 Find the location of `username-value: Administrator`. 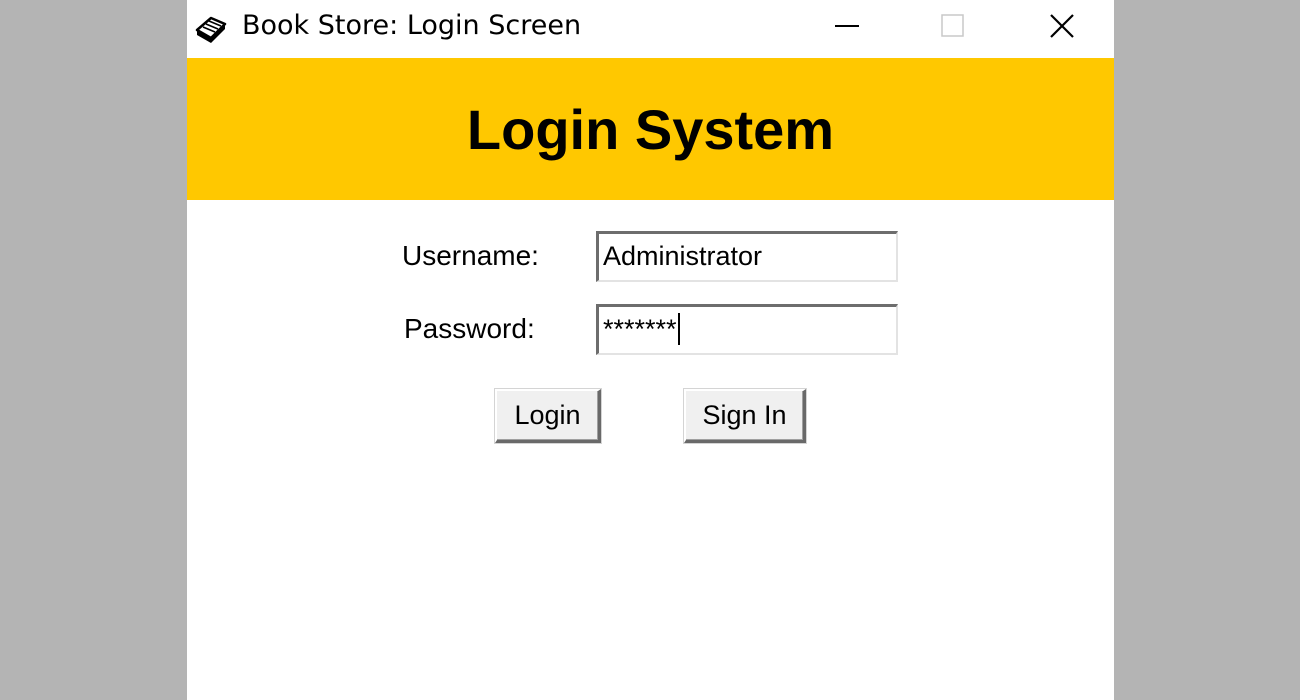

username-value: Administrator is located at coordinates (683, 256).